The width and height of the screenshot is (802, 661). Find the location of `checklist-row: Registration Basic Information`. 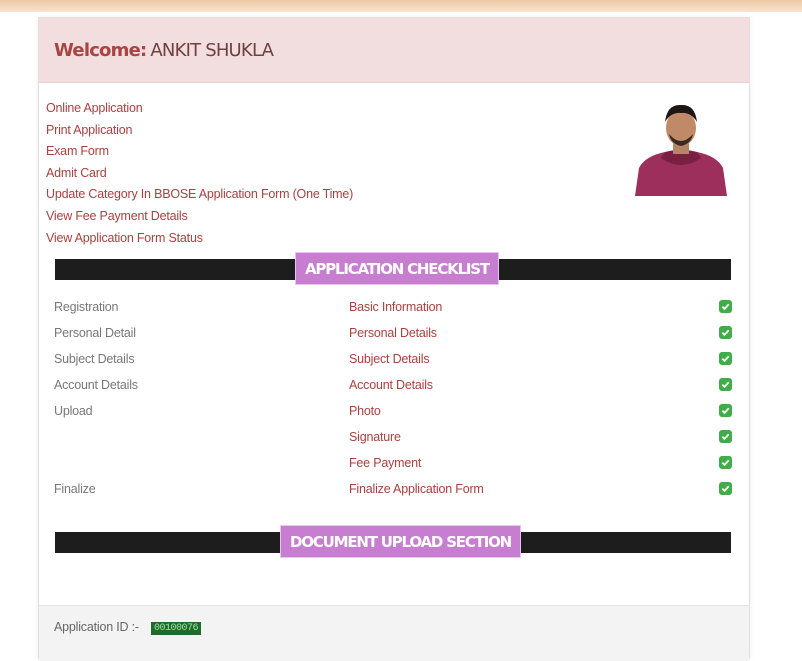

checklist-row: Registration Basic Information is located at coordinates (393, 307).